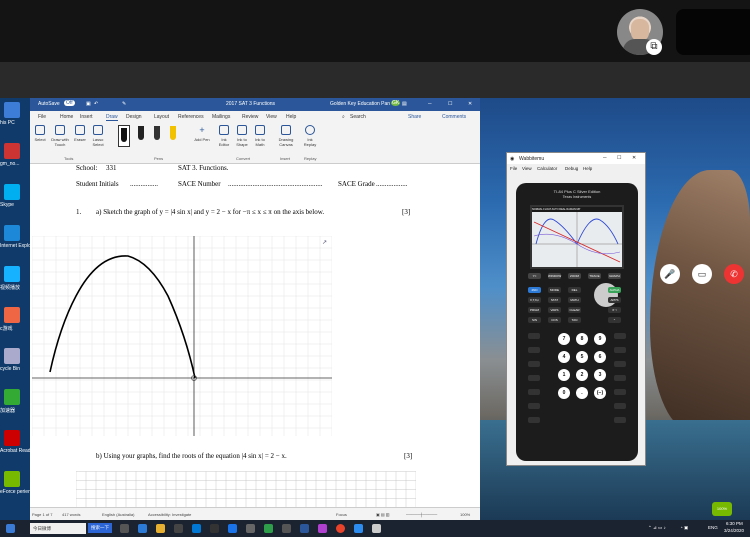 The height and width of the screenshot is (537, 750). I want to click on select-tool: Select, so click(40, 133).